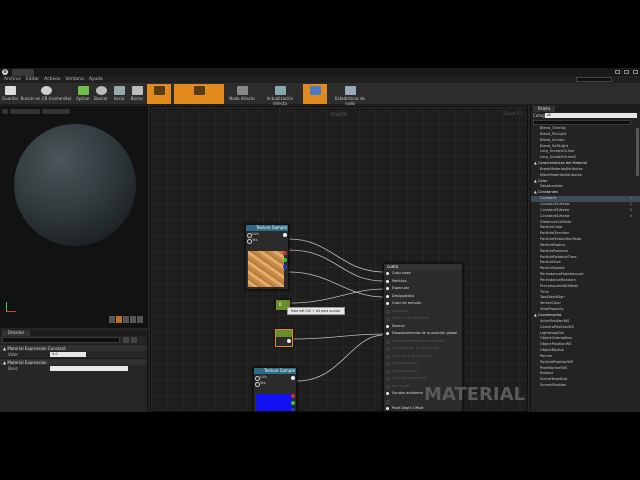  Describe the element at coordinates (423, 379) in the screenshot. I see `material-input-pin: Oclusión ambiental` at that location.